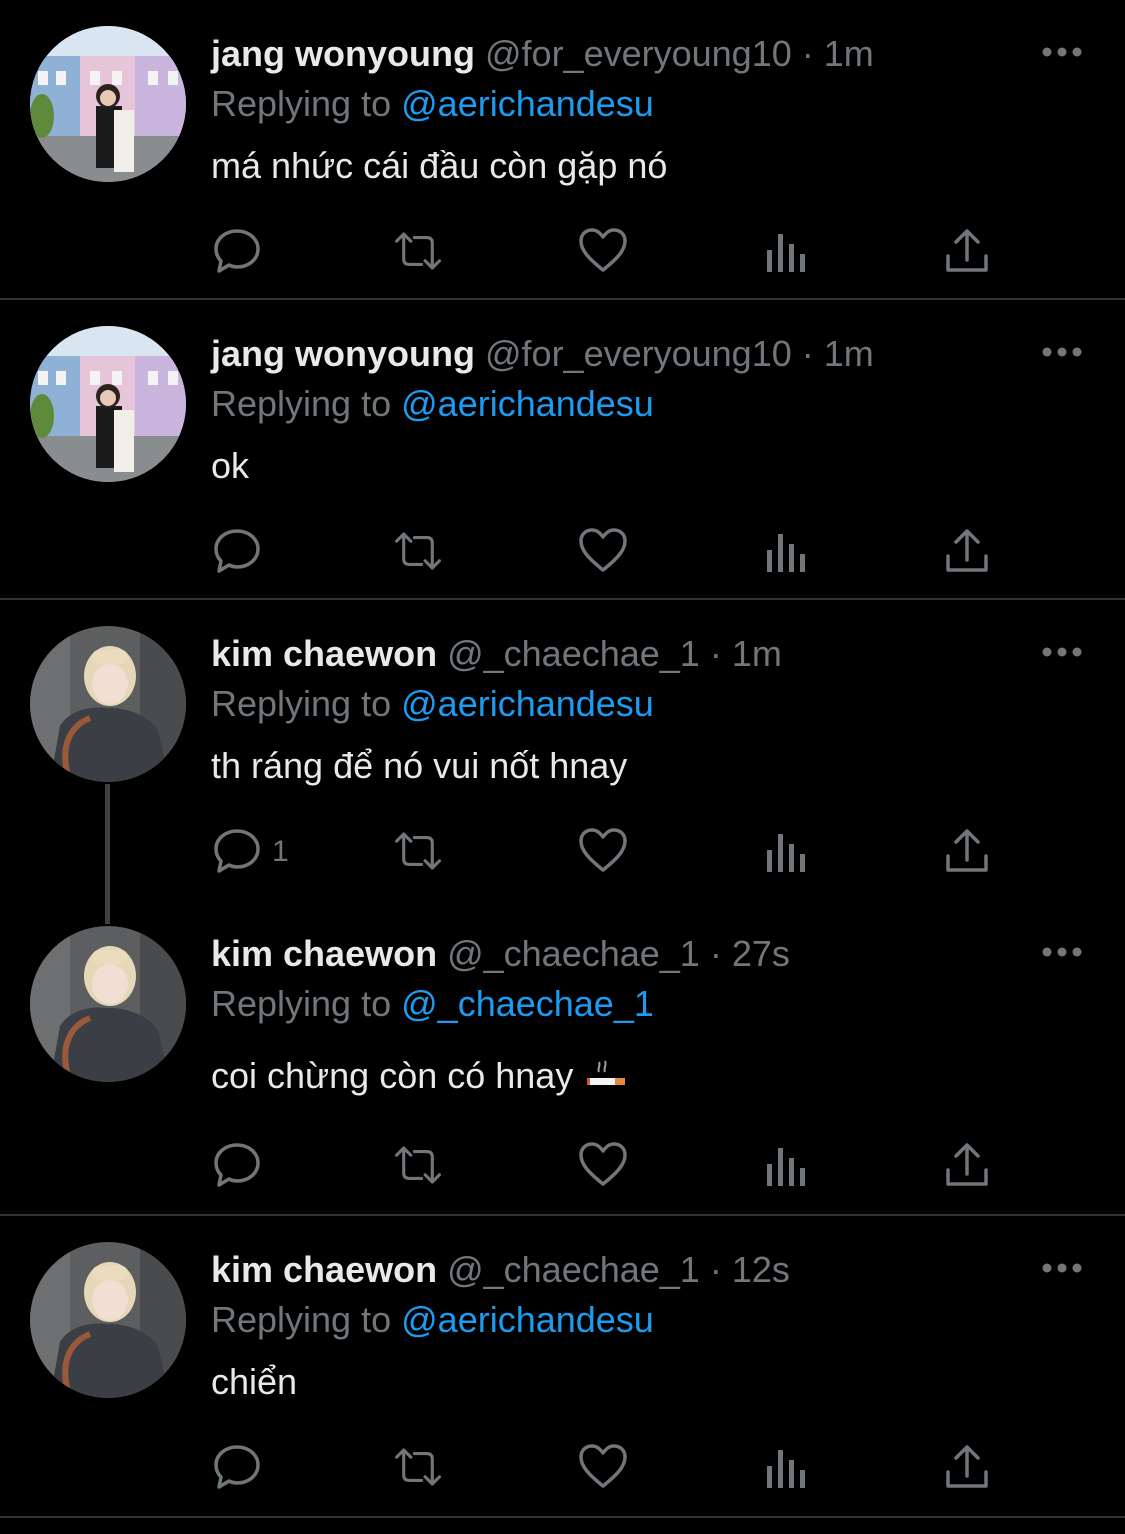 This screenshot has width=1125, height=1534. I want to click on tweet-header: kim chaewon @_chaechae_1 · 1m, so click(496, 654).